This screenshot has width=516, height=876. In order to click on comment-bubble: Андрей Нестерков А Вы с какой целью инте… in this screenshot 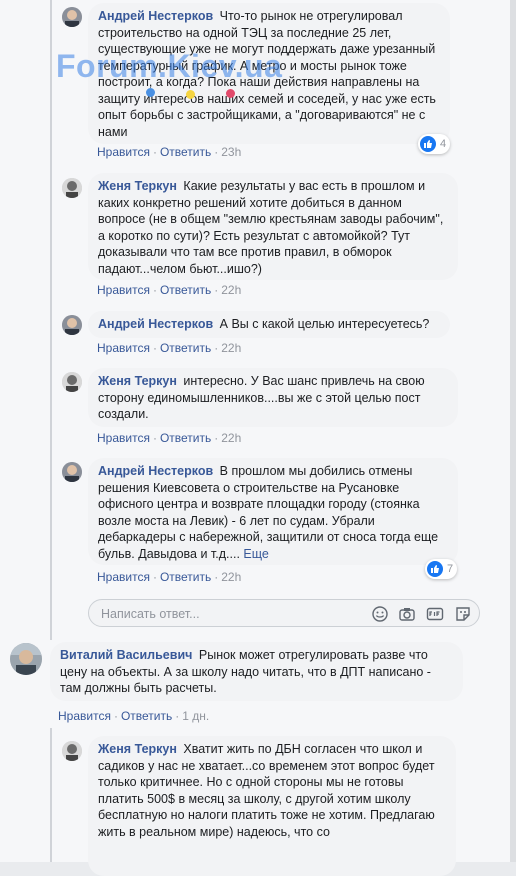, I will do `click(269, 324)`.